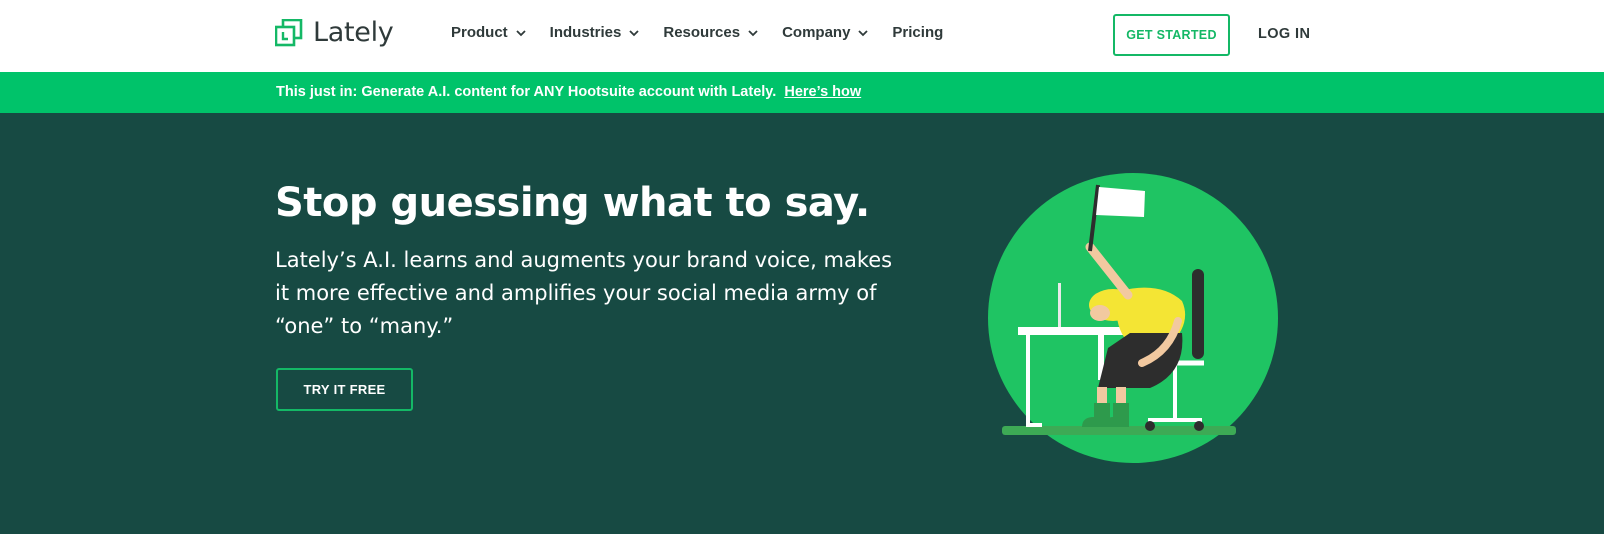 This screenshot has width=1604, height=542. Describe the element at coordinates (1100, 313) in the screenshot. I see `illustration-face` at that location.